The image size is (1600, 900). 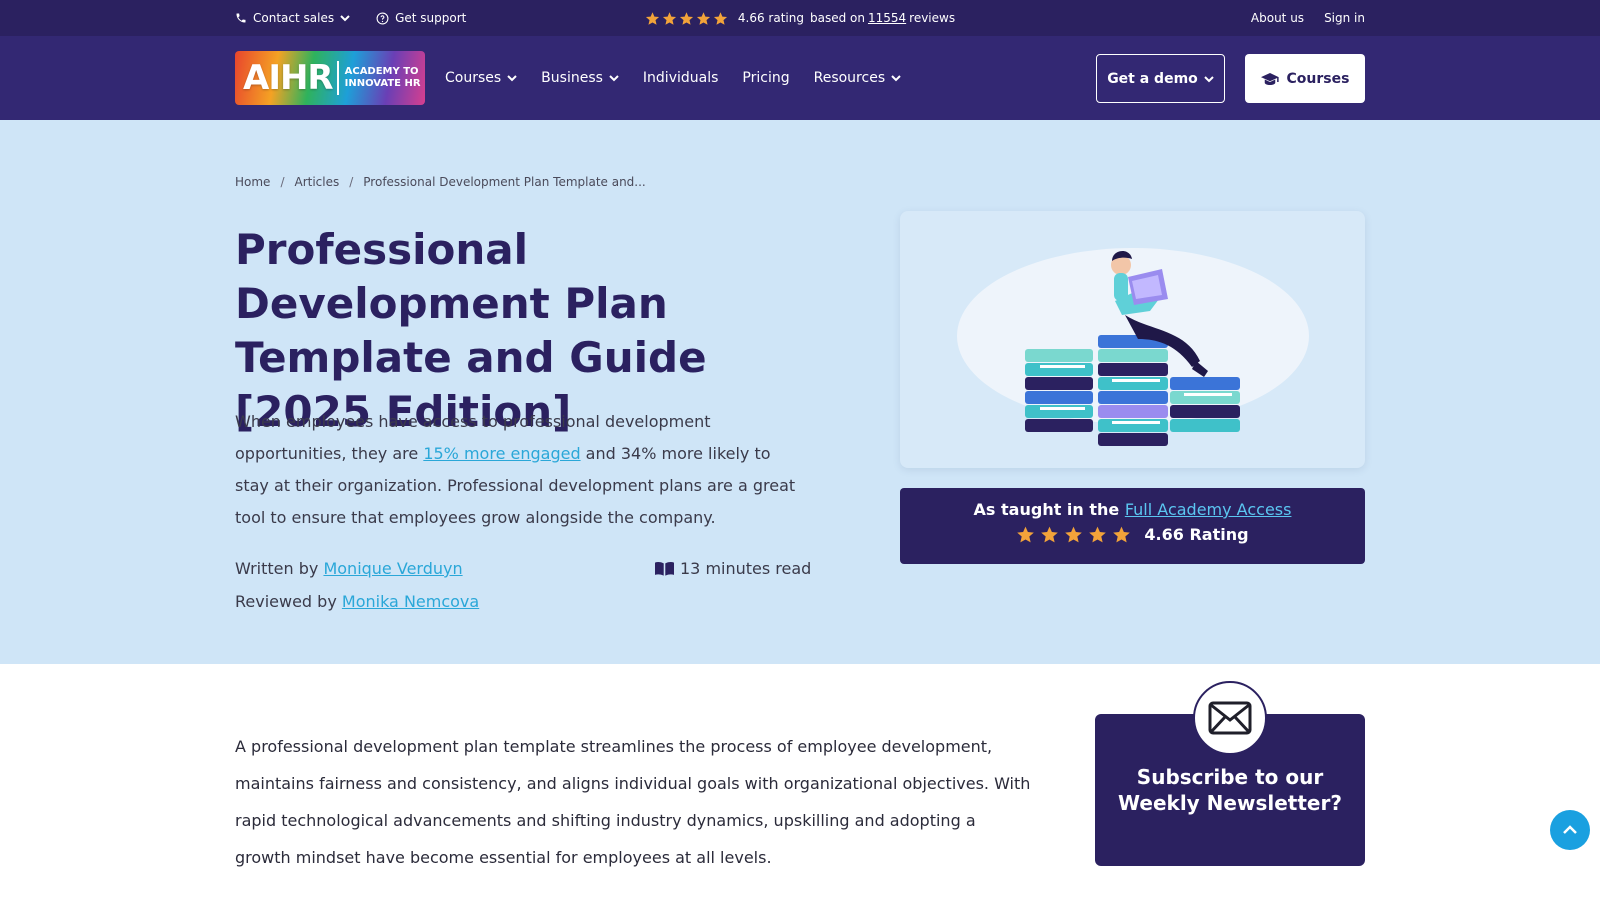 What do you see at coordinates (279, 568) in the screenshot?
I see `written-by-label: Written by` at bounding box center [279, 568].